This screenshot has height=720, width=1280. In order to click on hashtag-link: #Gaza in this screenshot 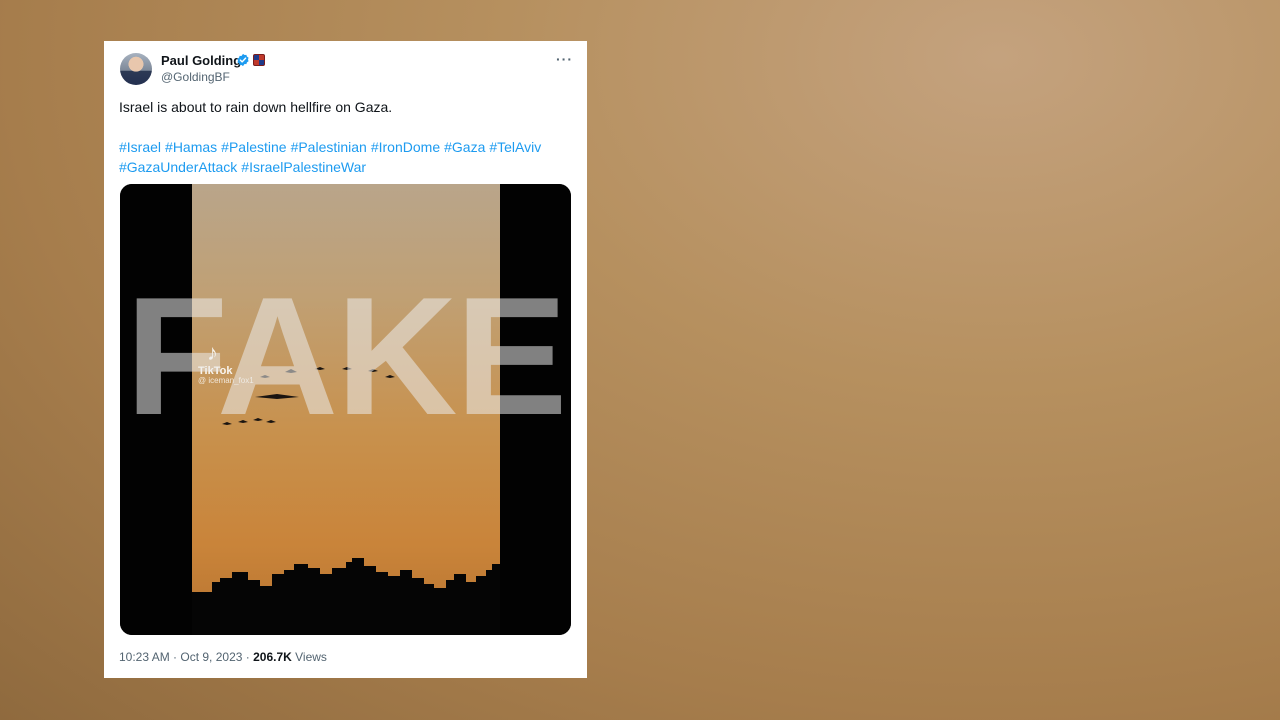, I will do `click(464, 147)`.